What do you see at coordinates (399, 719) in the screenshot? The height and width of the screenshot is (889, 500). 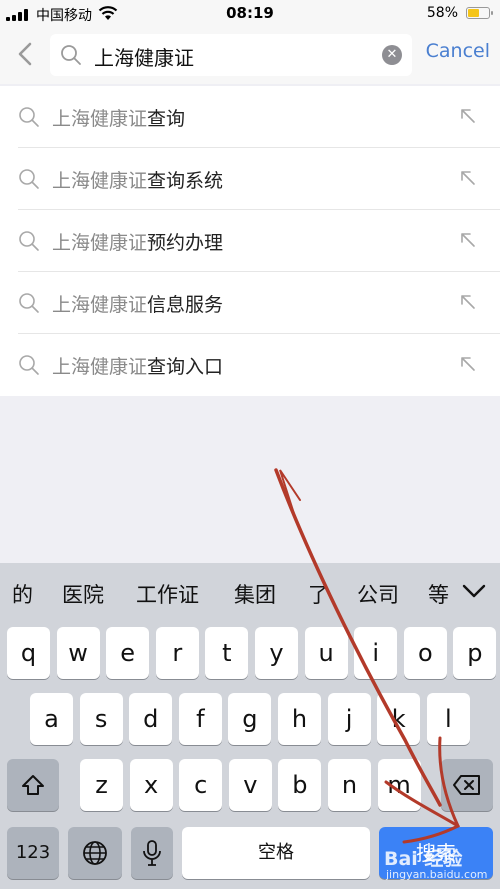 I see `key-k: k` at bounding box center [399, 719].